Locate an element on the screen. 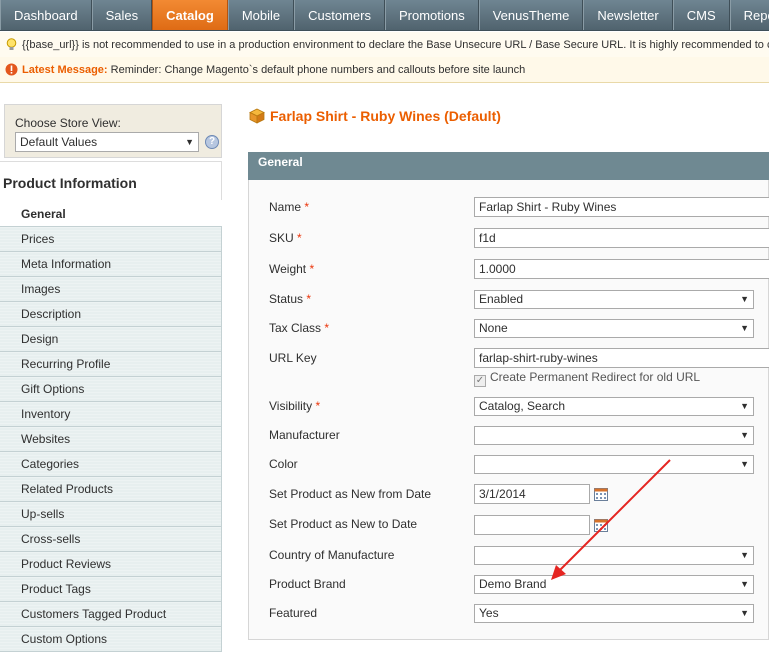 The image size is (769, 657). weight-input: 1.0000 is located at coordinates (621, 269).